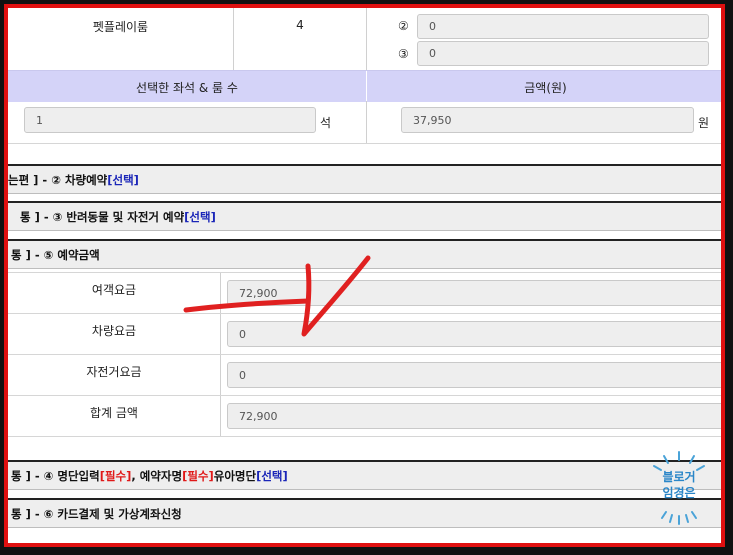 This screenshot has width=733, height=555. I want to click on watermark-line-2: 임경은, so click(679, 493).